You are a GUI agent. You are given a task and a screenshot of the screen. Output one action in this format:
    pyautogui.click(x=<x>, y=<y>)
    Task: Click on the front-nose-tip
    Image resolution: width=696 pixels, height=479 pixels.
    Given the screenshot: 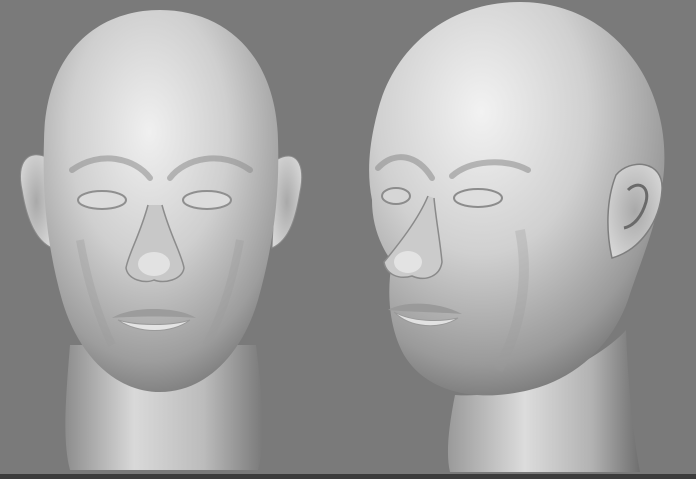 What is the action you would take?
    pyautogui.click(x=154, y=264)
    